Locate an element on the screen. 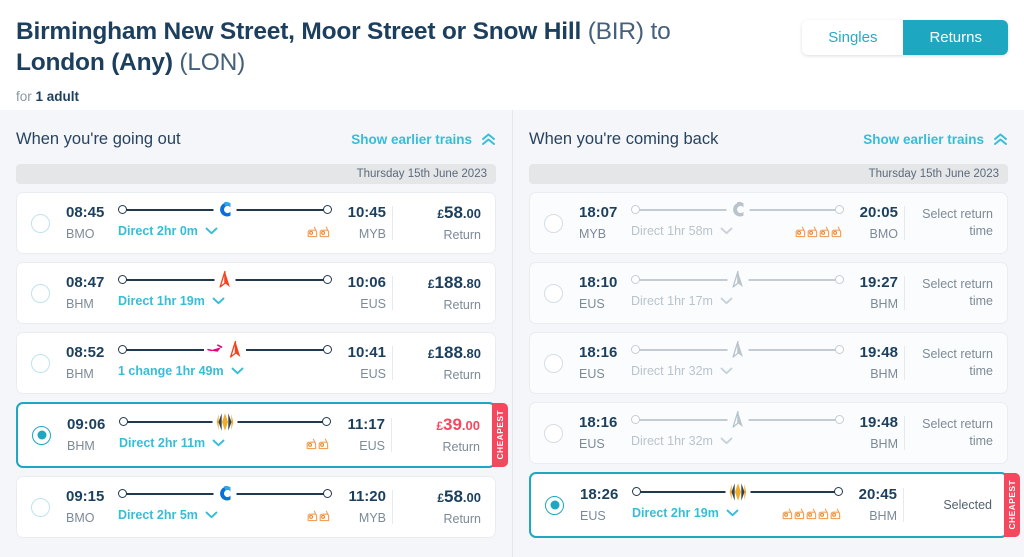 This screenshot has width=1024, height=557. arrival-block: 19:48 BHM is located at coordinates (874, 362).